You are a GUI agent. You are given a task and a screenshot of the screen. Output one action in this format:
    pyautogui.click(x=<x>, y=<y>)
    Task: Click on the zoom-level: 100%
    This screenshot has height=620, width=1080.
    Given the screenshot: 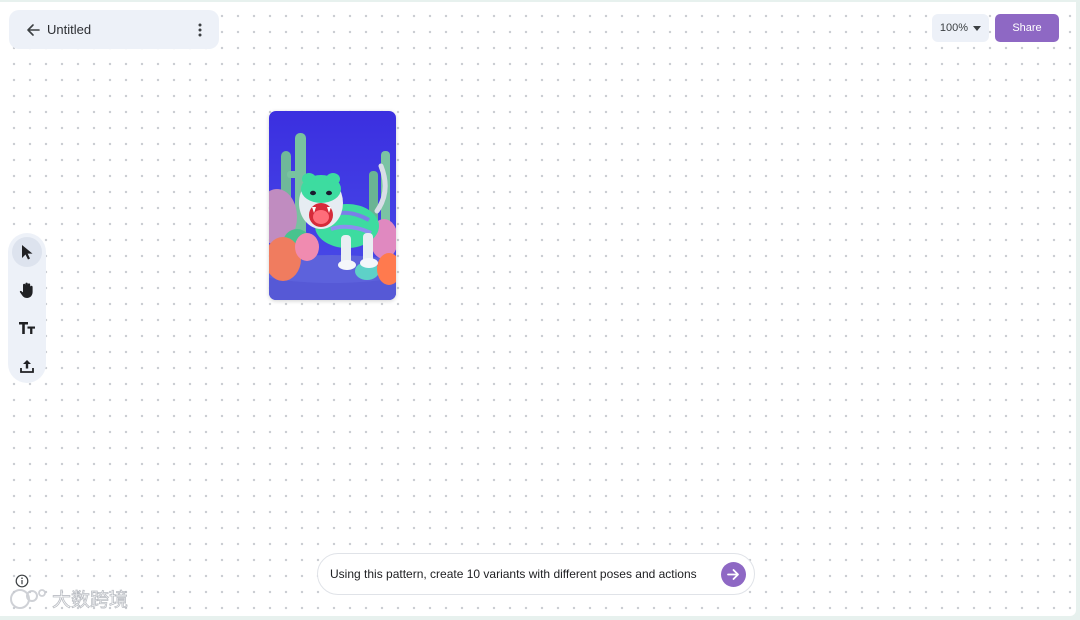 What is the action you would take?
    pyautogui.click(x=954, y=28)
    